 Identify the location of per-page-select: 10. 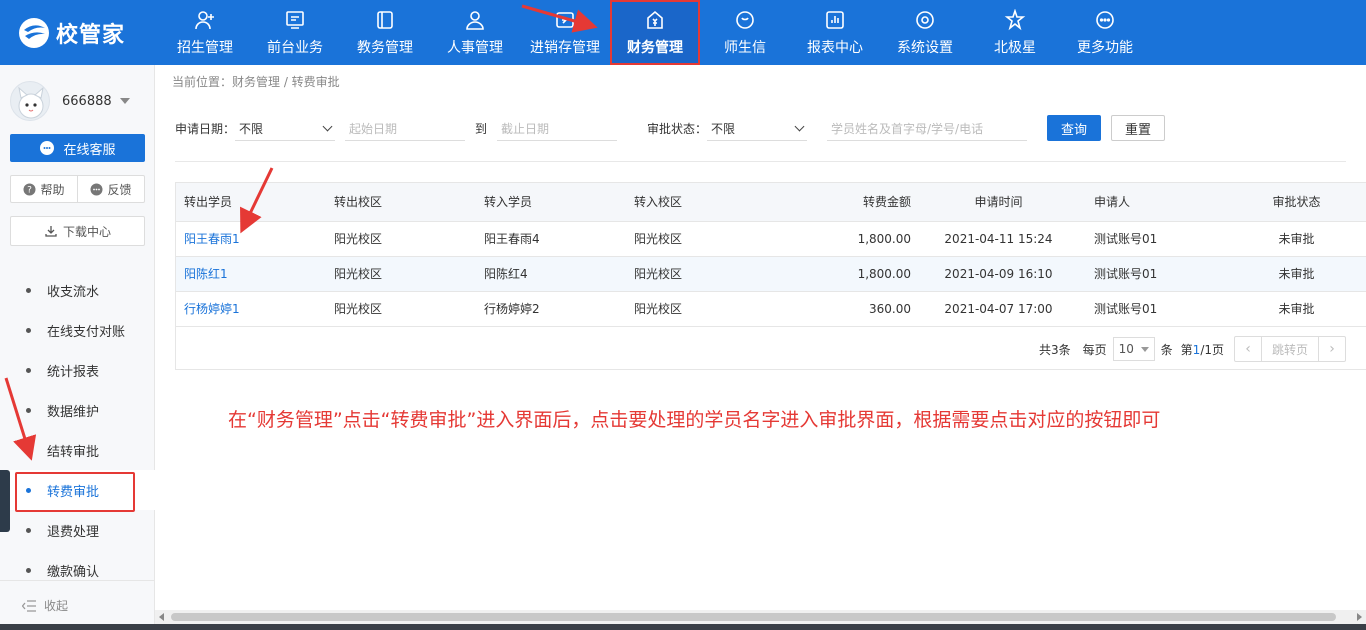
(1133, 349).